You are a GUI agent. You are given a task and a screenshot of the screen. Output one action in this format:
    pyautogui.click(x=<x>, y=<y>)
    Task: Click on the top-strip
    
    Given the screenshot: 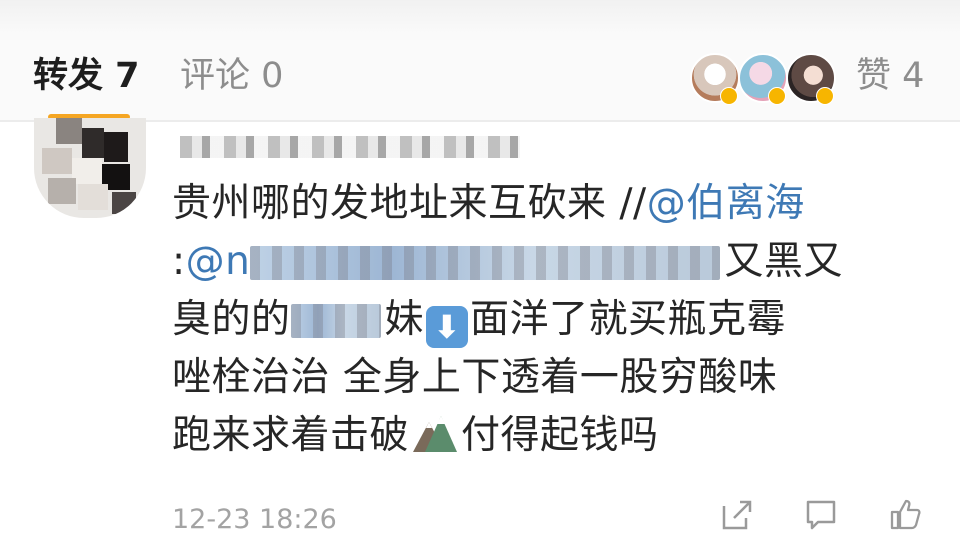 What is the action you would take?
    pyautogui.click(x=480, y=17)
    